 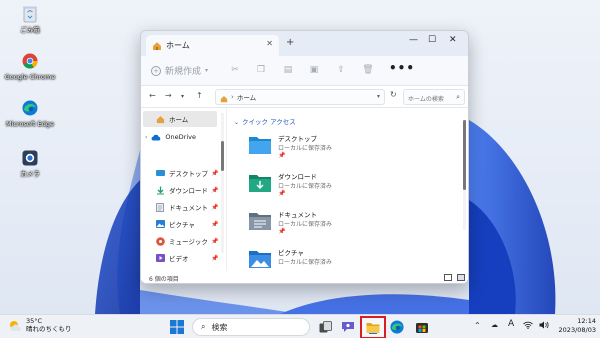 I want to click on paste-icon: ▤, so click(x=288, y=70).